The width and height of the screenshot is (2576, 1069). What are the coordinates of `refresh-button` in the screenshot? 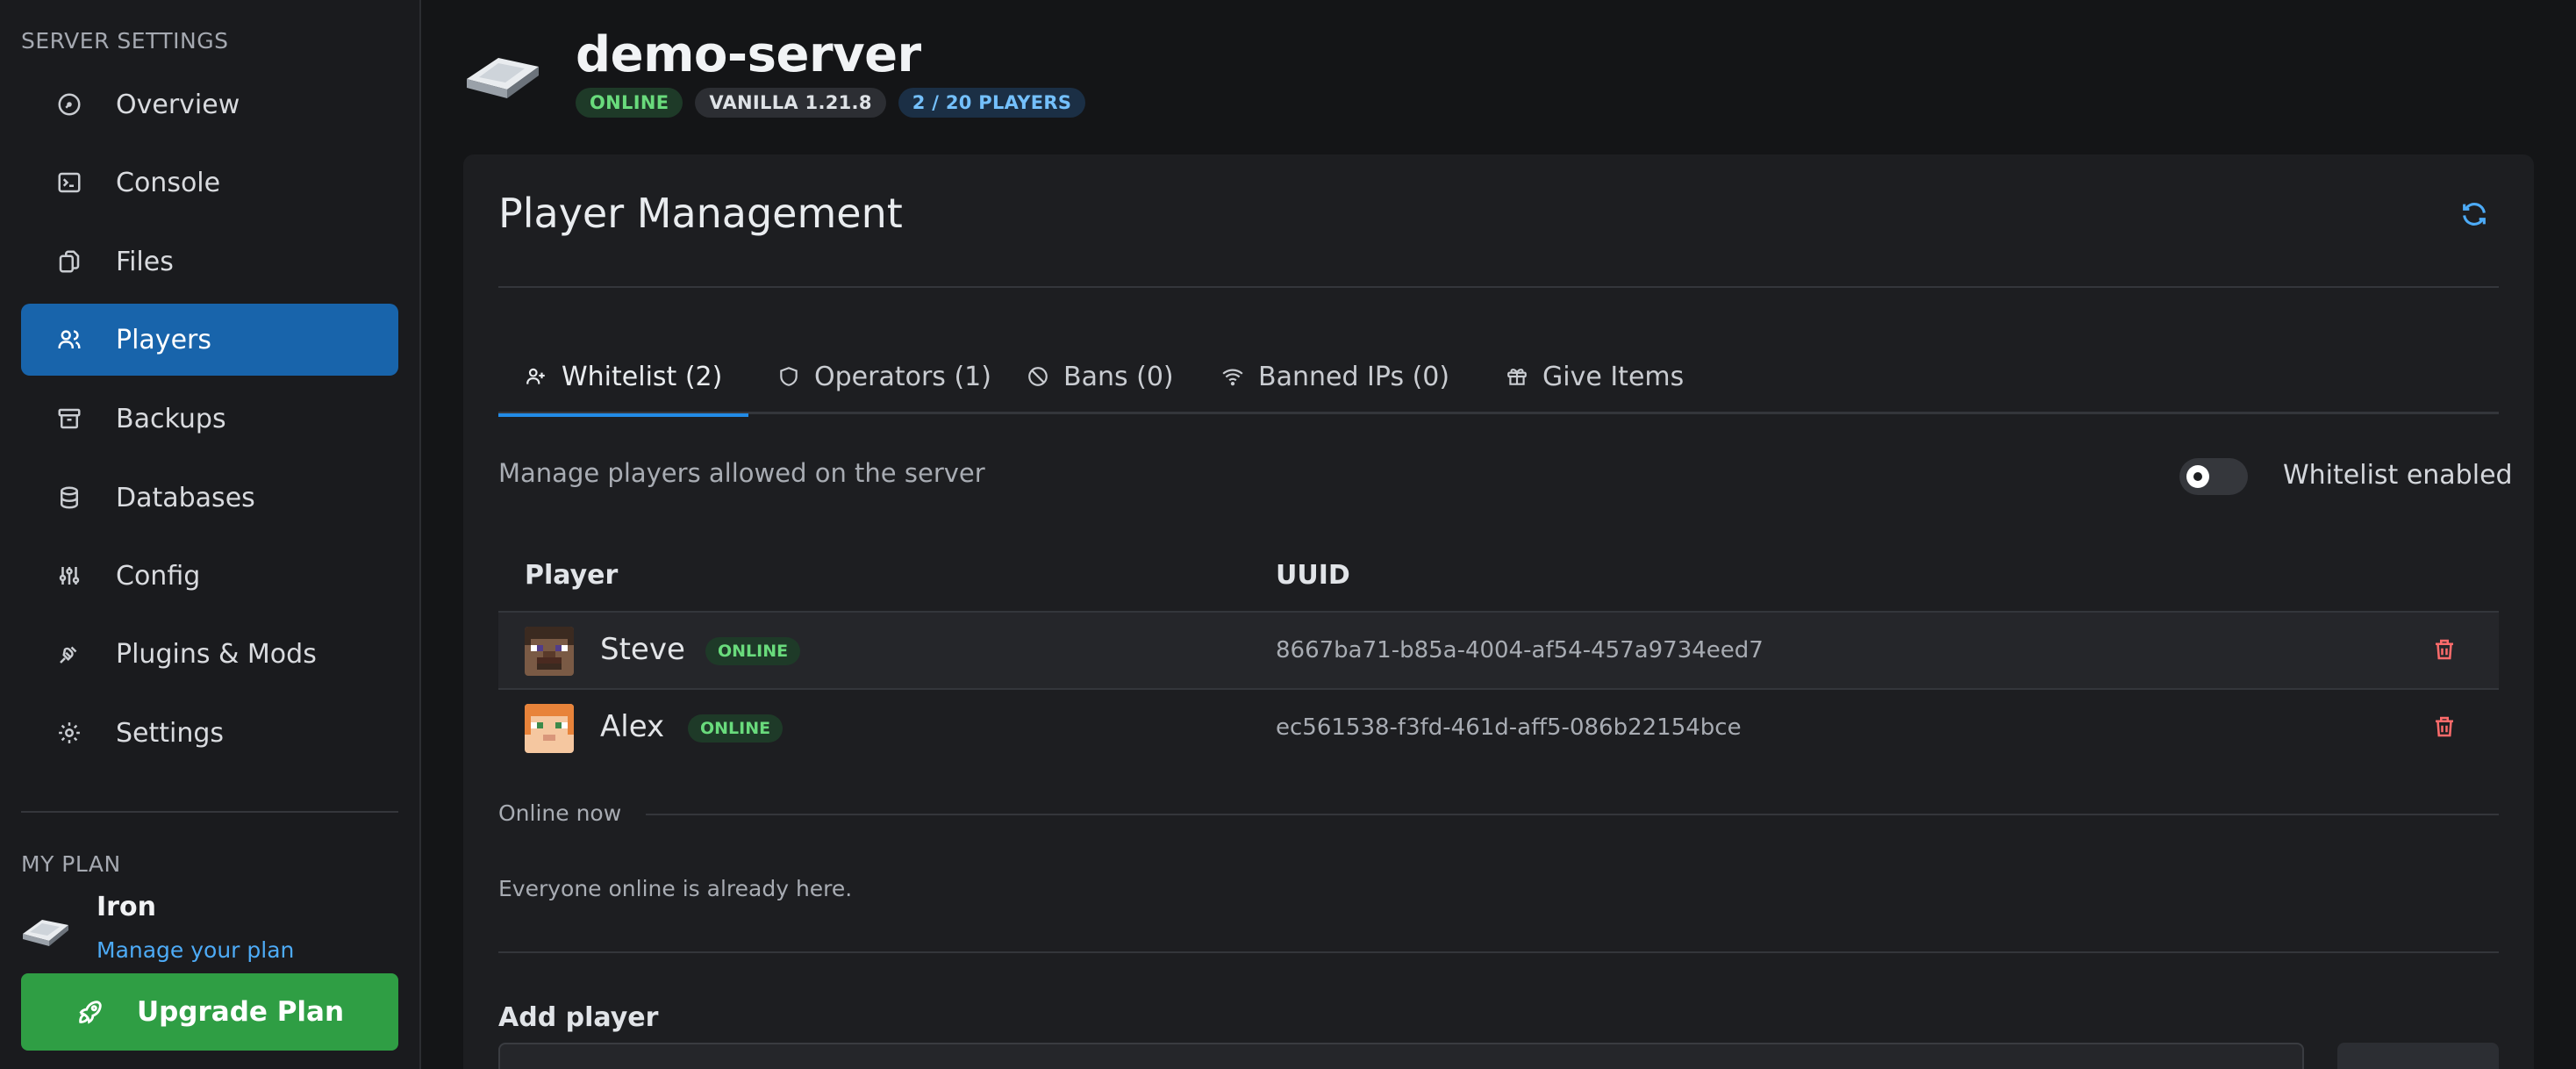 It's located at (2474, 215).